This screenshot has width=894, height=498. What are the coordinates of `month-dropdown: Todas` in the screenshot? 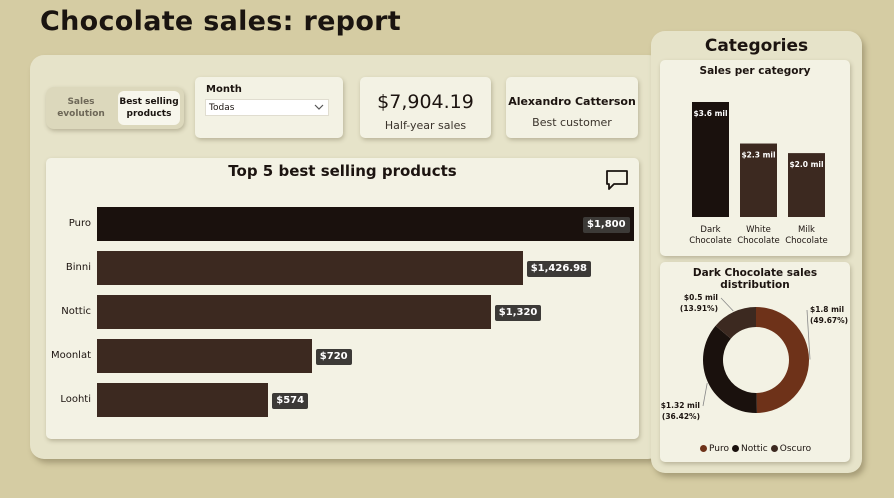 It's located at (267, 107).